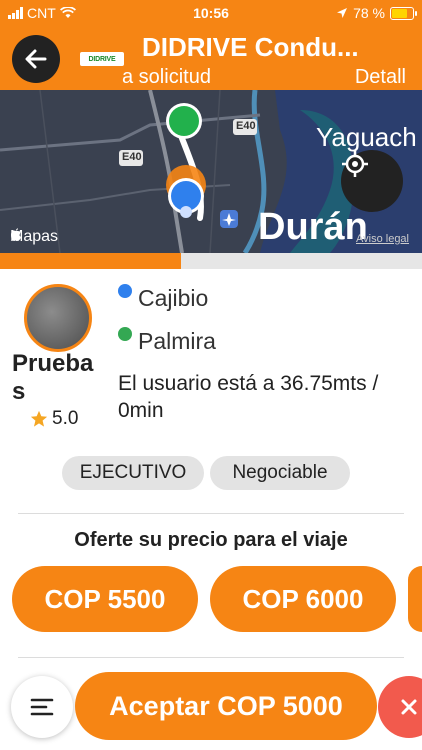  I want to click on trip-progress-fill, so click(91, 261).